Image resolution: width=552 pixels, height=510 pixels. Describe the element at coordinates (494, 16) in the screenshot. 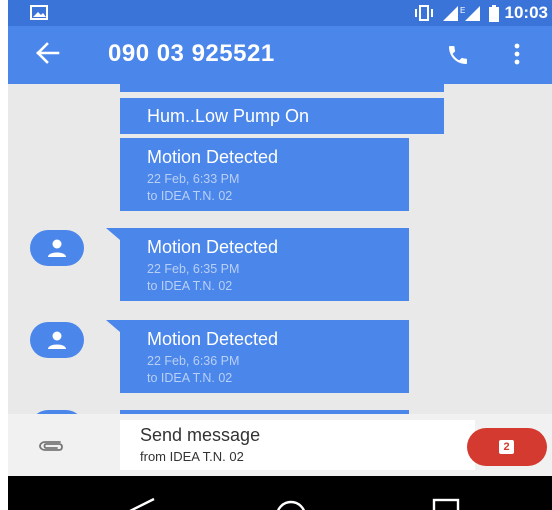

I see `battery-icon` at that location.